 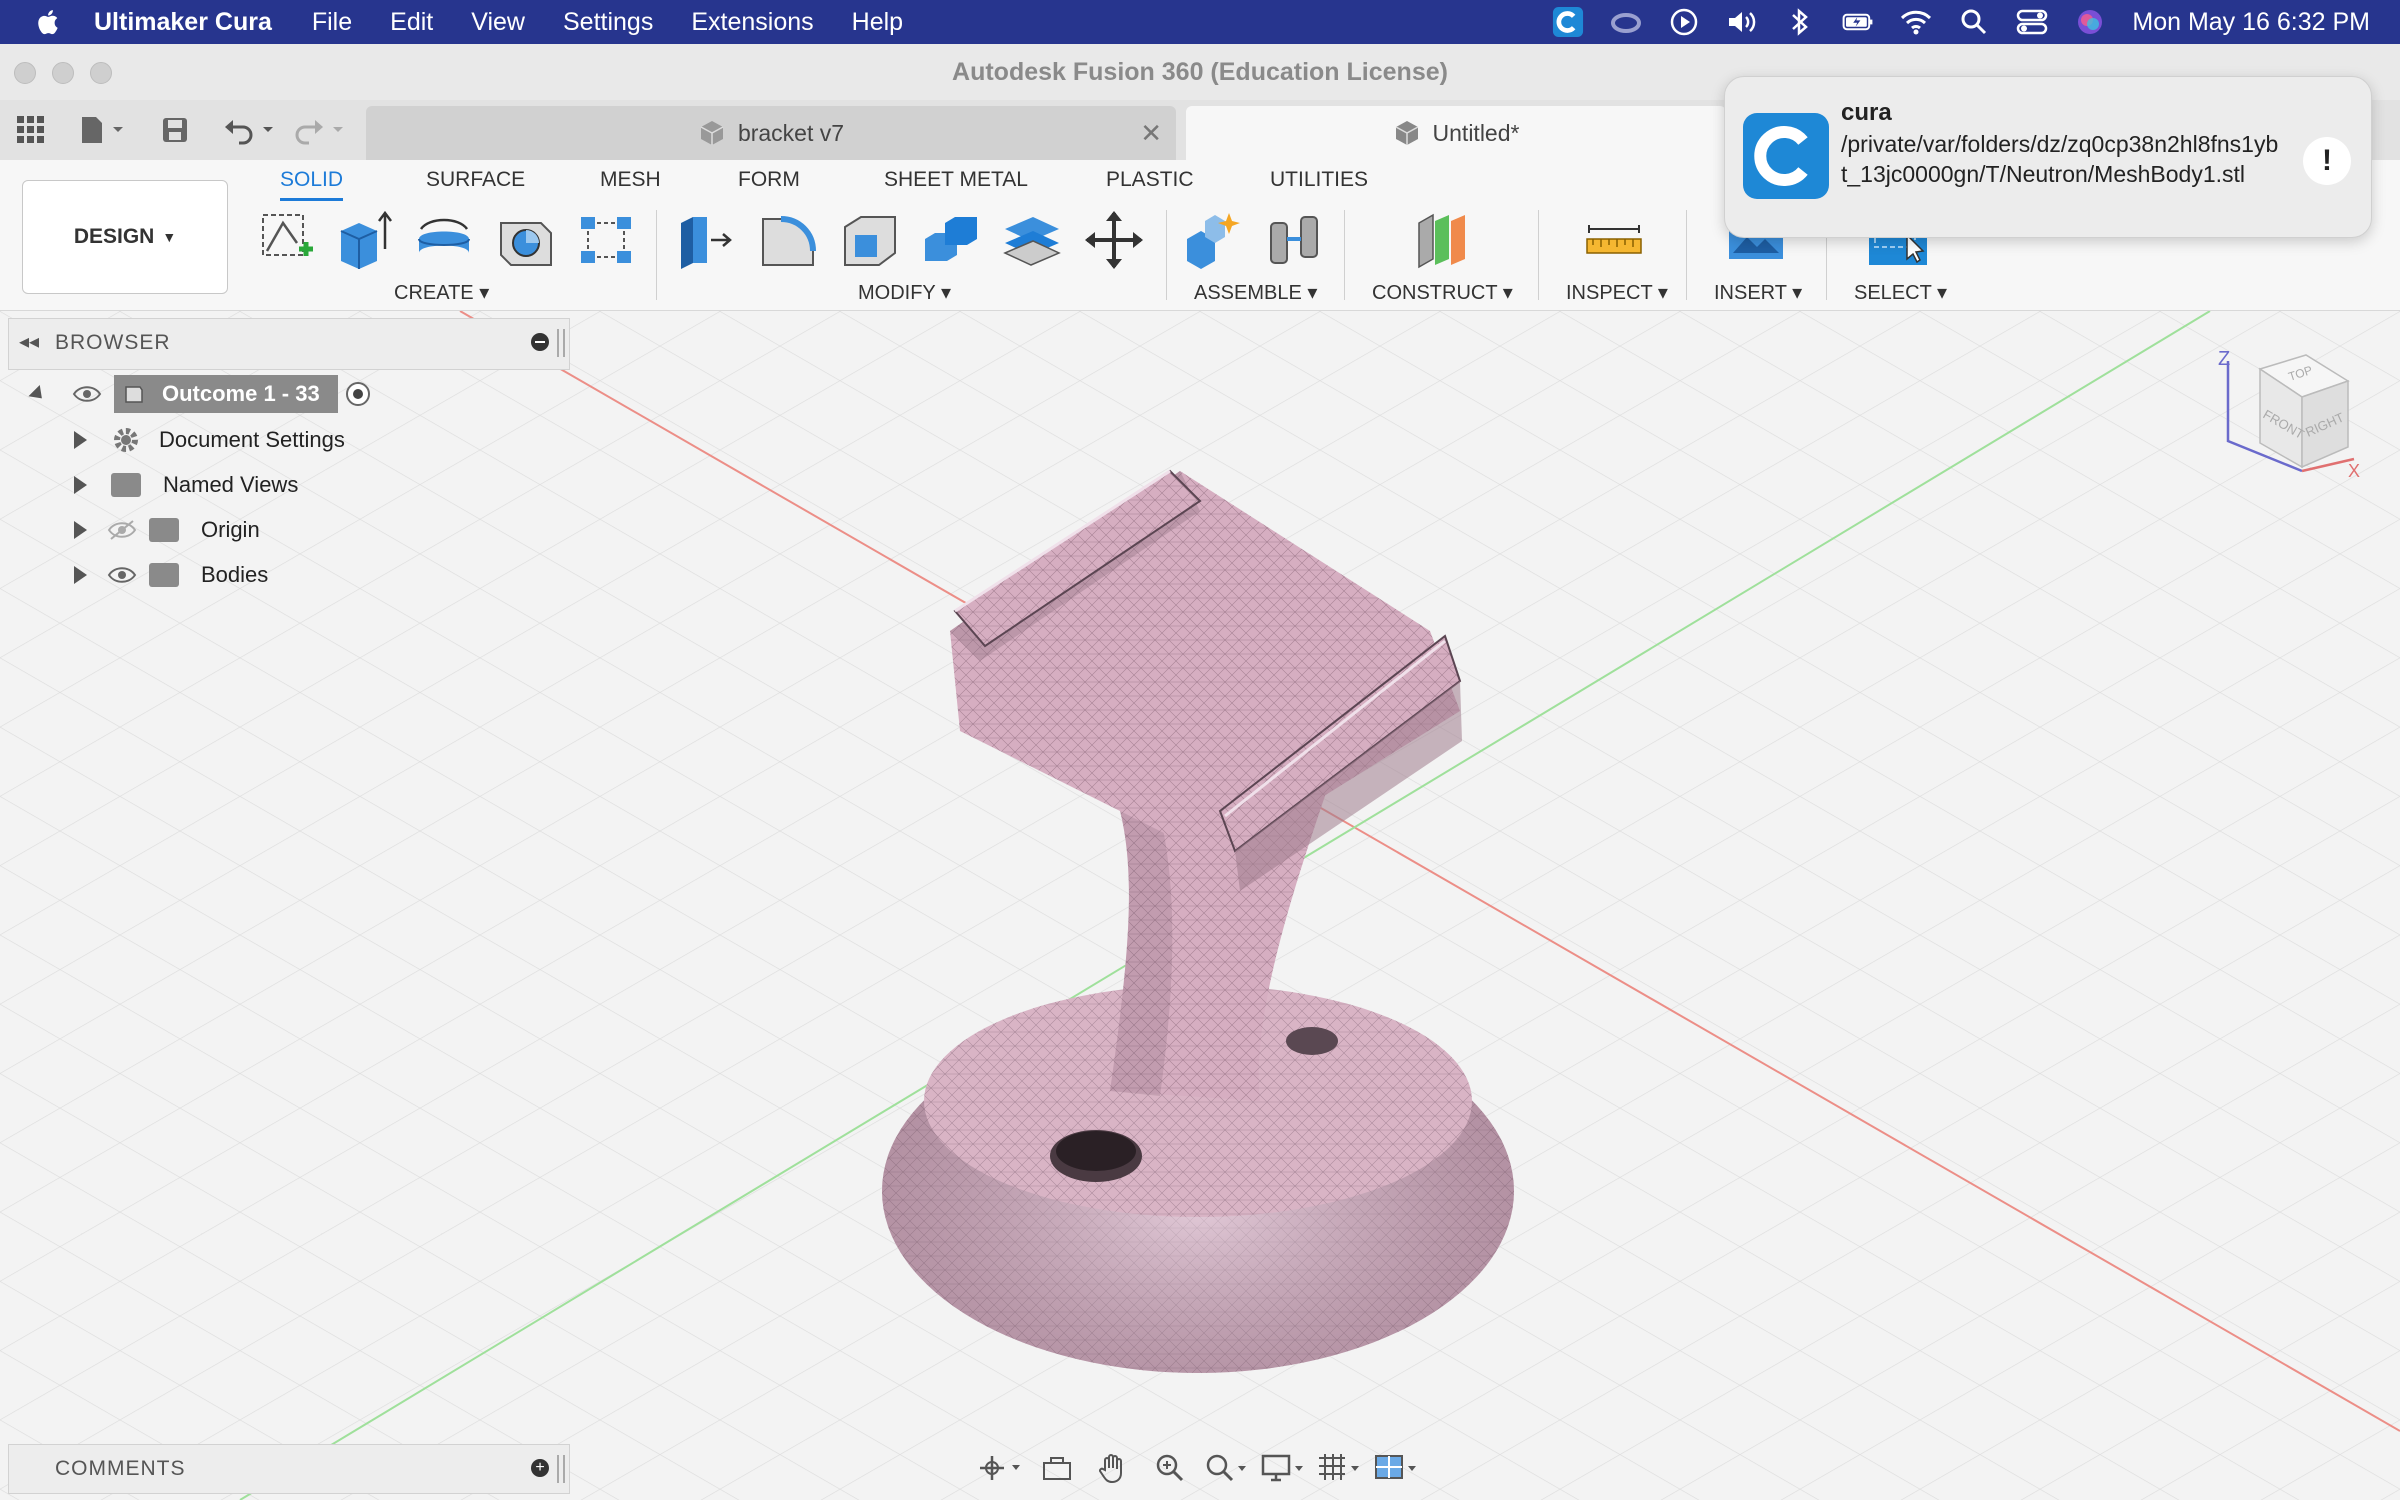 What do you see at coordinates (2285, 424) in the screenshot?
I see `view-cube: TOP FRONT RIGHT Z X` at bounding box center [2285, 424].